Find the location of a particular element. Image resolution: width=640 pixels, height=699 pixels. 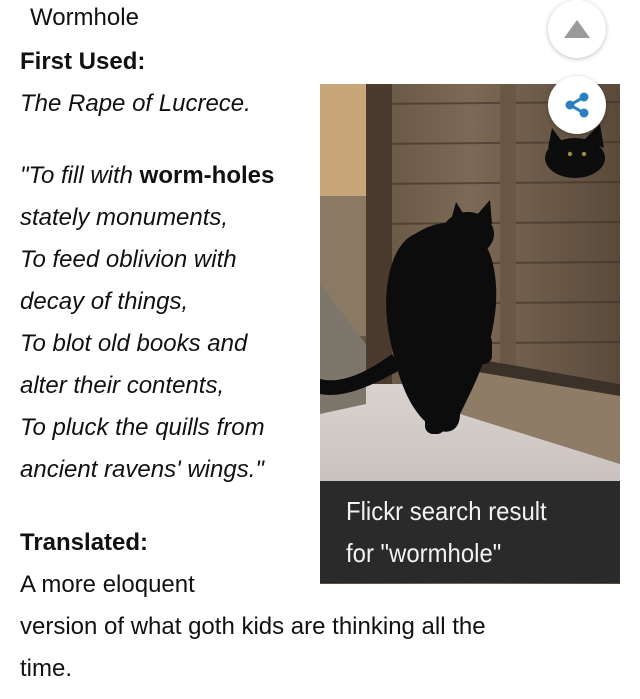

quote-line-7: To pluck the quills from is located at coordinates (142, 427).